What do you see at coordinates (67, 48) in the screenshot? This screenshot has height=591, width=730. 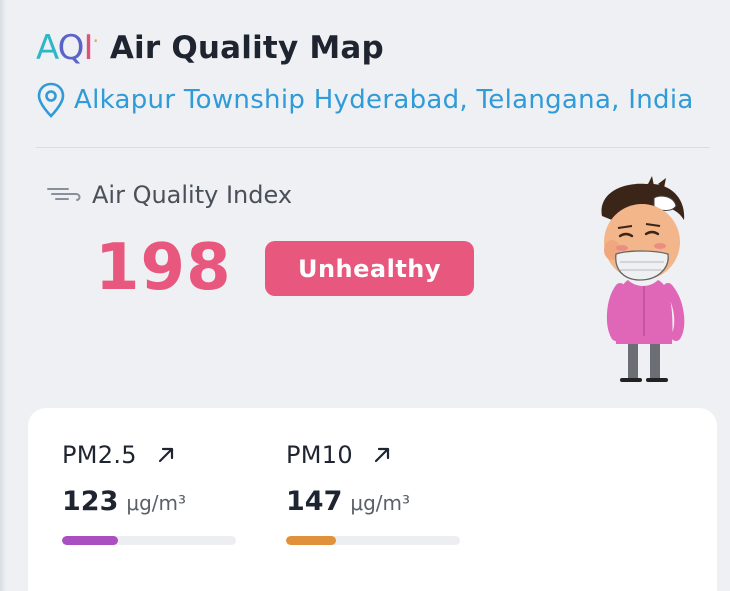 I see `aqi-logo: AQI·` at bounding box center [67, 48].